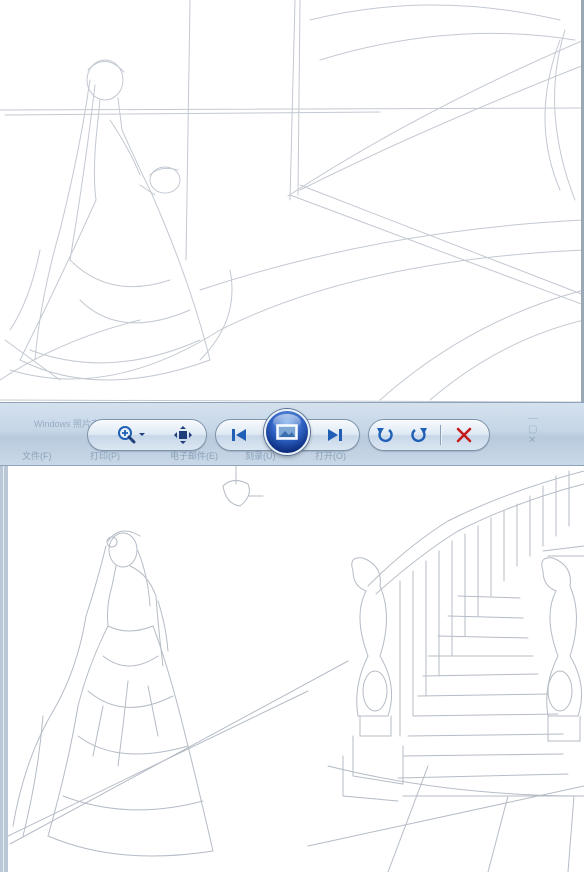 The height and width of the screenshot is (872, 584). I want to click on slideshow-button, so click(287, 432).